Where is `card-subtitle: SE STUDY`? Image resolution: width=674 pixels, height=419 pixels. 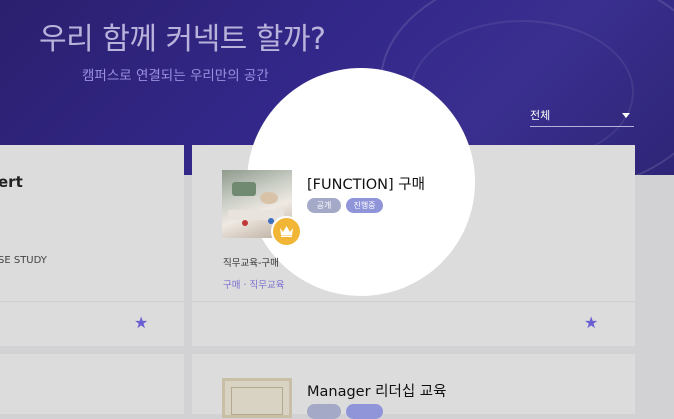 card-subtitle: SE STUDY is located at coordinates (23, 260).